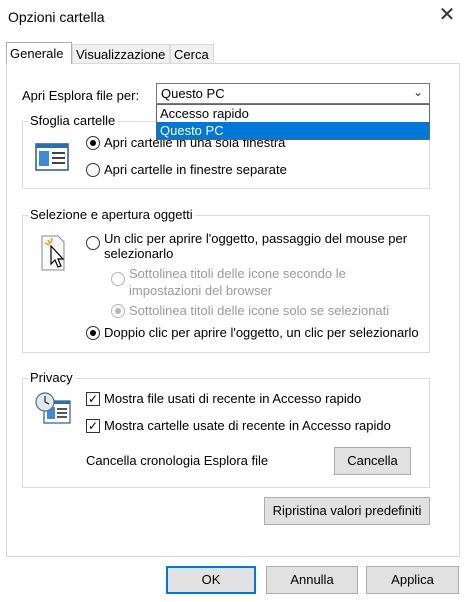  I want to click on tab-visualizzazione: Visualizzazione, so click(121, 54).